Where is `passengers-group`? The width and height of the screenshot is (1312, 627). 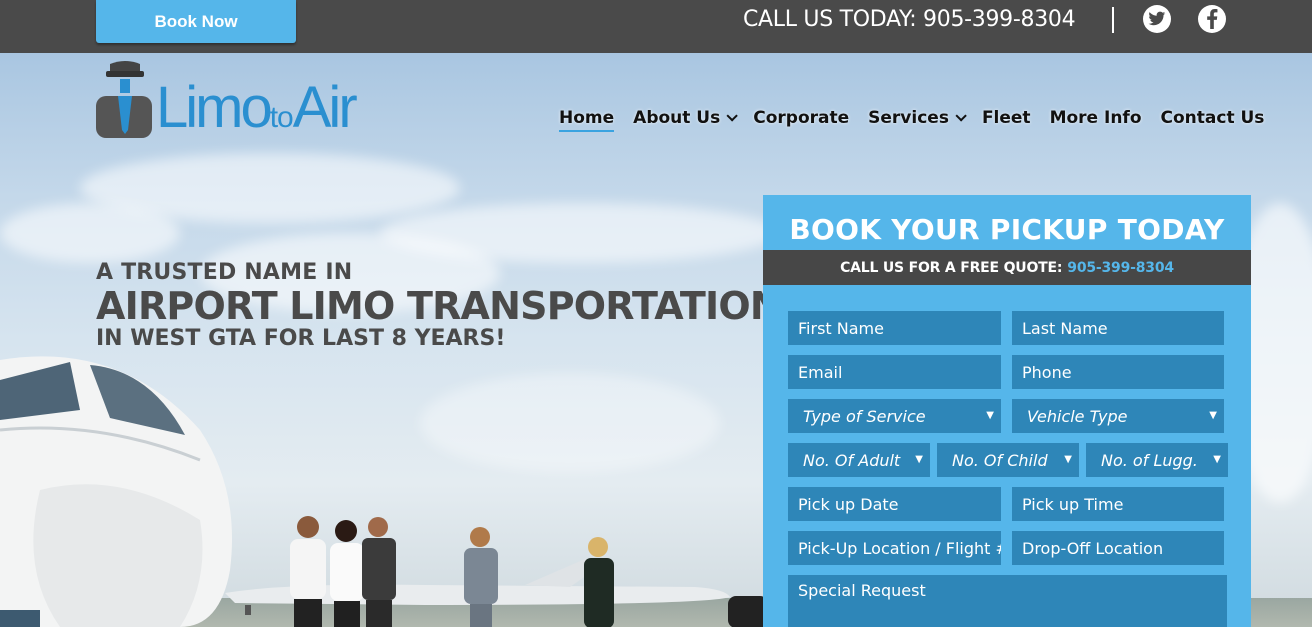 passengers-group is located at coordinates (452, 571).